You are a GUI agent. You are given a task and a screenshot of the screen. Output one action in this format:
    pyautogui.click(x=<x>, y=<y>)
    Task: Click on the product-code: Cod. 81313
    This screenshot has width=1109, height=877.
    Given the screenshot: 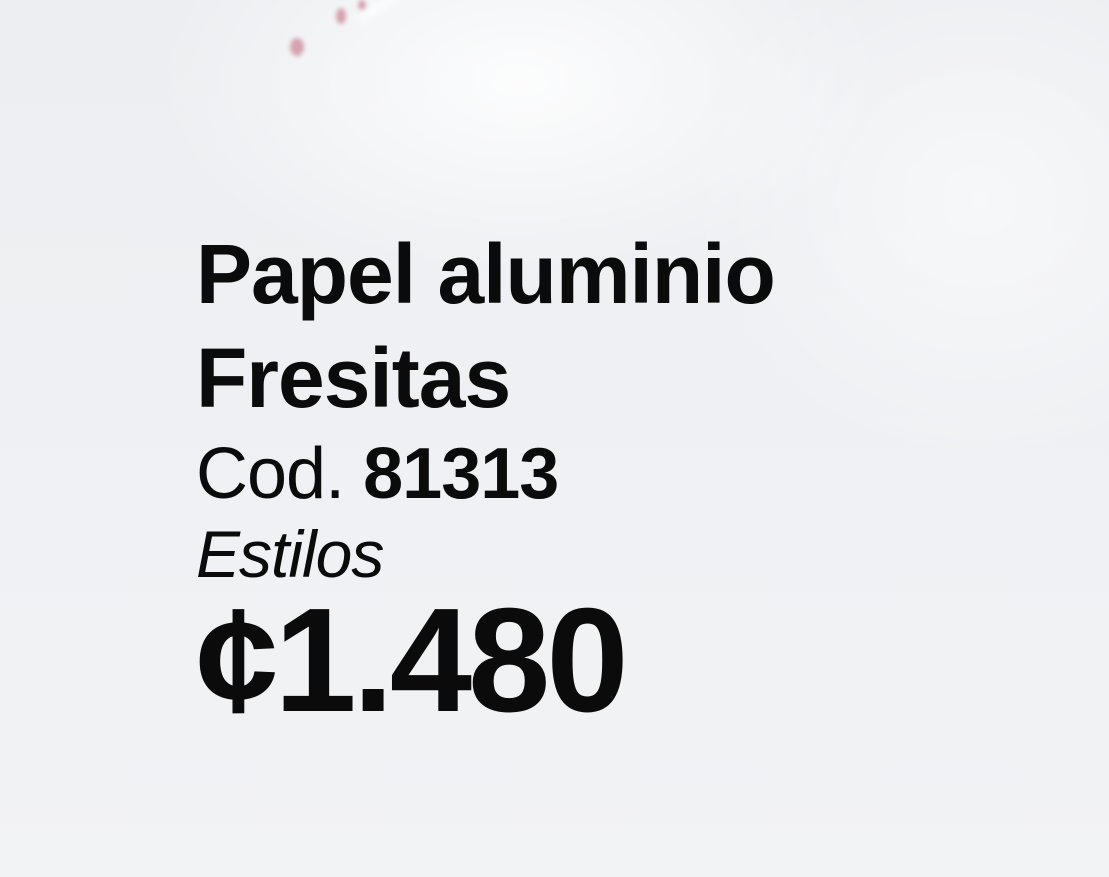 What is the action you would take?
    pyautogui.click(x=576, y=474)
    